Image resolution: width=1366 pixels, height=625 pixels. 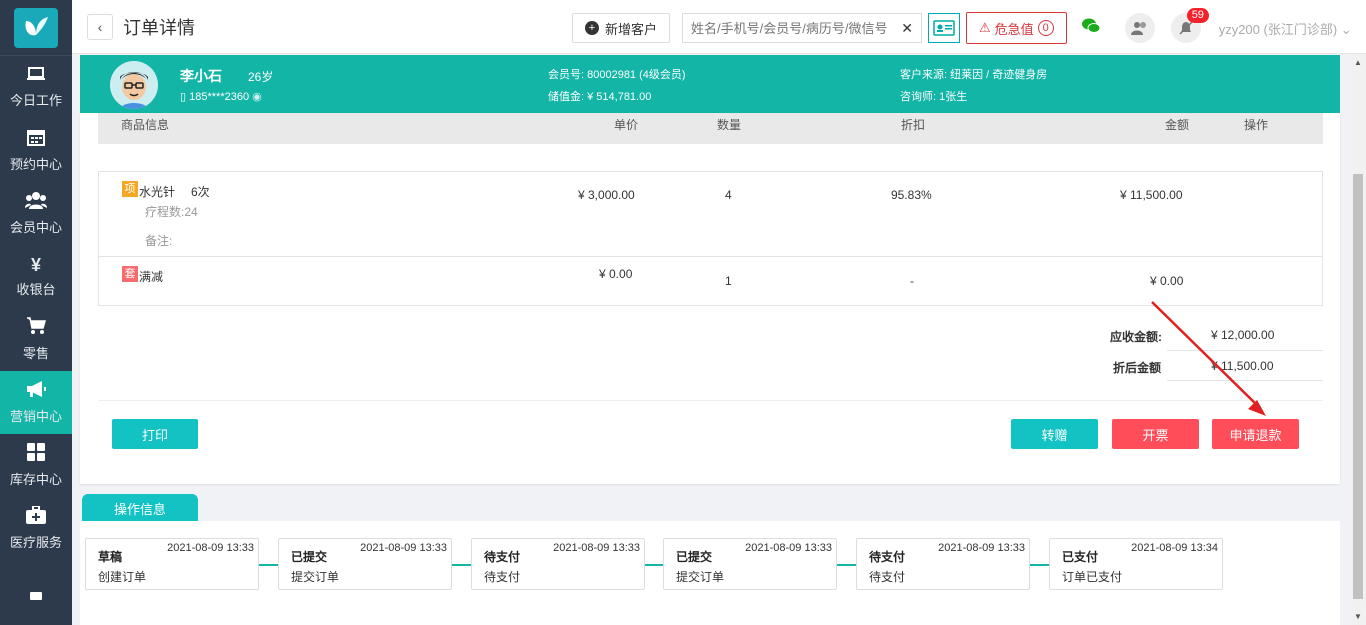 What do you see at coordinates (592, 28) in the screenshot?
I see `plus-circle-icon: +` at bounding box center [592, 28].